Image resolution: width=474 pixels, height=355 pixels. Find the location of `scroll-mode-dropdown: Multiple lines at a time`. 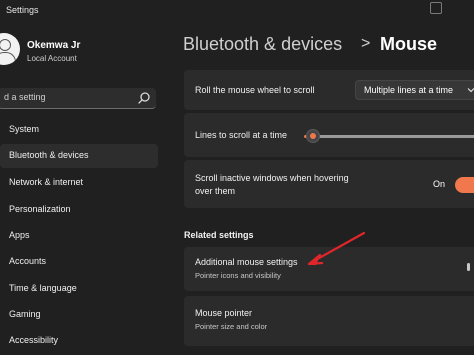

scroll-mode-dropdown: Multiple lines at a time is located at coordinates (414, 90).